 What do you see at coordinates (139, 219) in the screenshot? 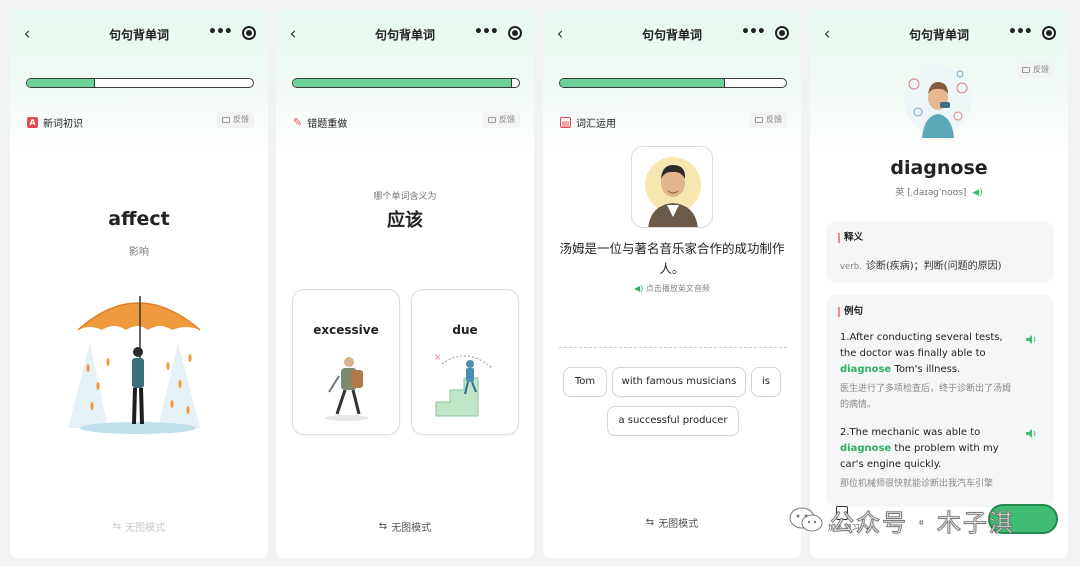
I see `word-title: affect` at bounding box center [139, 219].